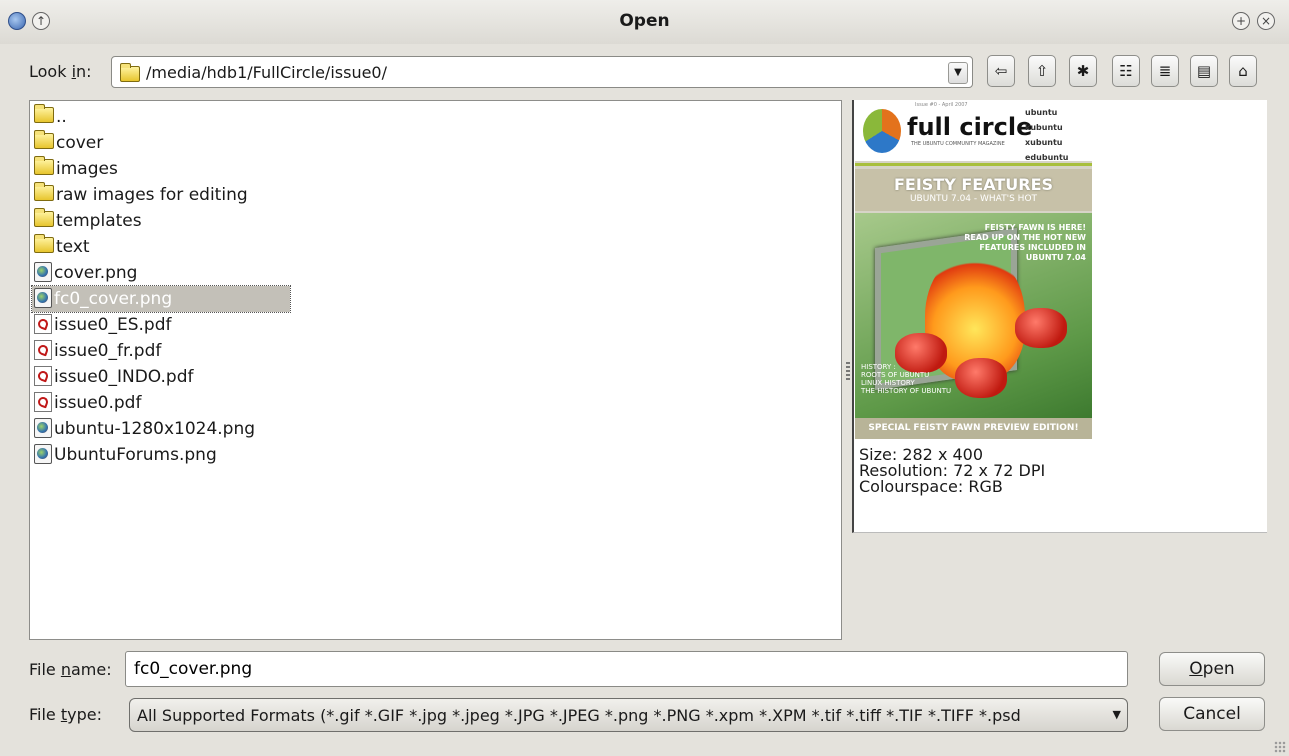 This screenshot has width=1289, height=756. I want to click on home-button: ⌂, so click(1243, 71).